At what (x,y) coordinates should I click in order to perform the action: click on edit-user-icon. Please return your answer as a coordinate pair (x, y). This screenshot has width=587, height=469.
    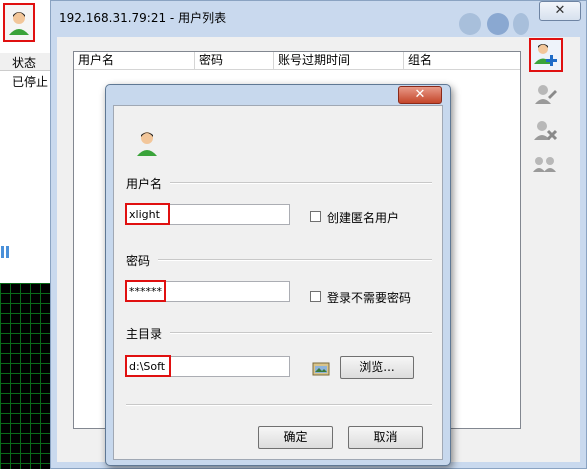
    Looking at the image, I should click on (546, 94).